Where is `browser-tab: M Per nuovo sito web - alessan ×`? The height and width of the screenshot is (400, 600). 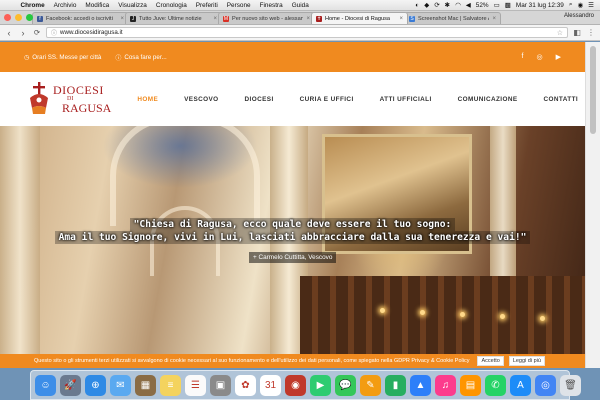 browser-tab: M Per nuovo sito web - alessan × is located at coordinates (266, 18).